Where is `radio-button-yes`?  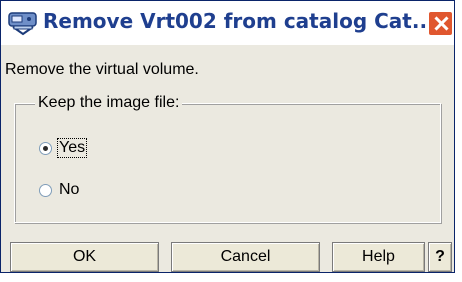 radio-button-yes is located at coordinates (45, 148).